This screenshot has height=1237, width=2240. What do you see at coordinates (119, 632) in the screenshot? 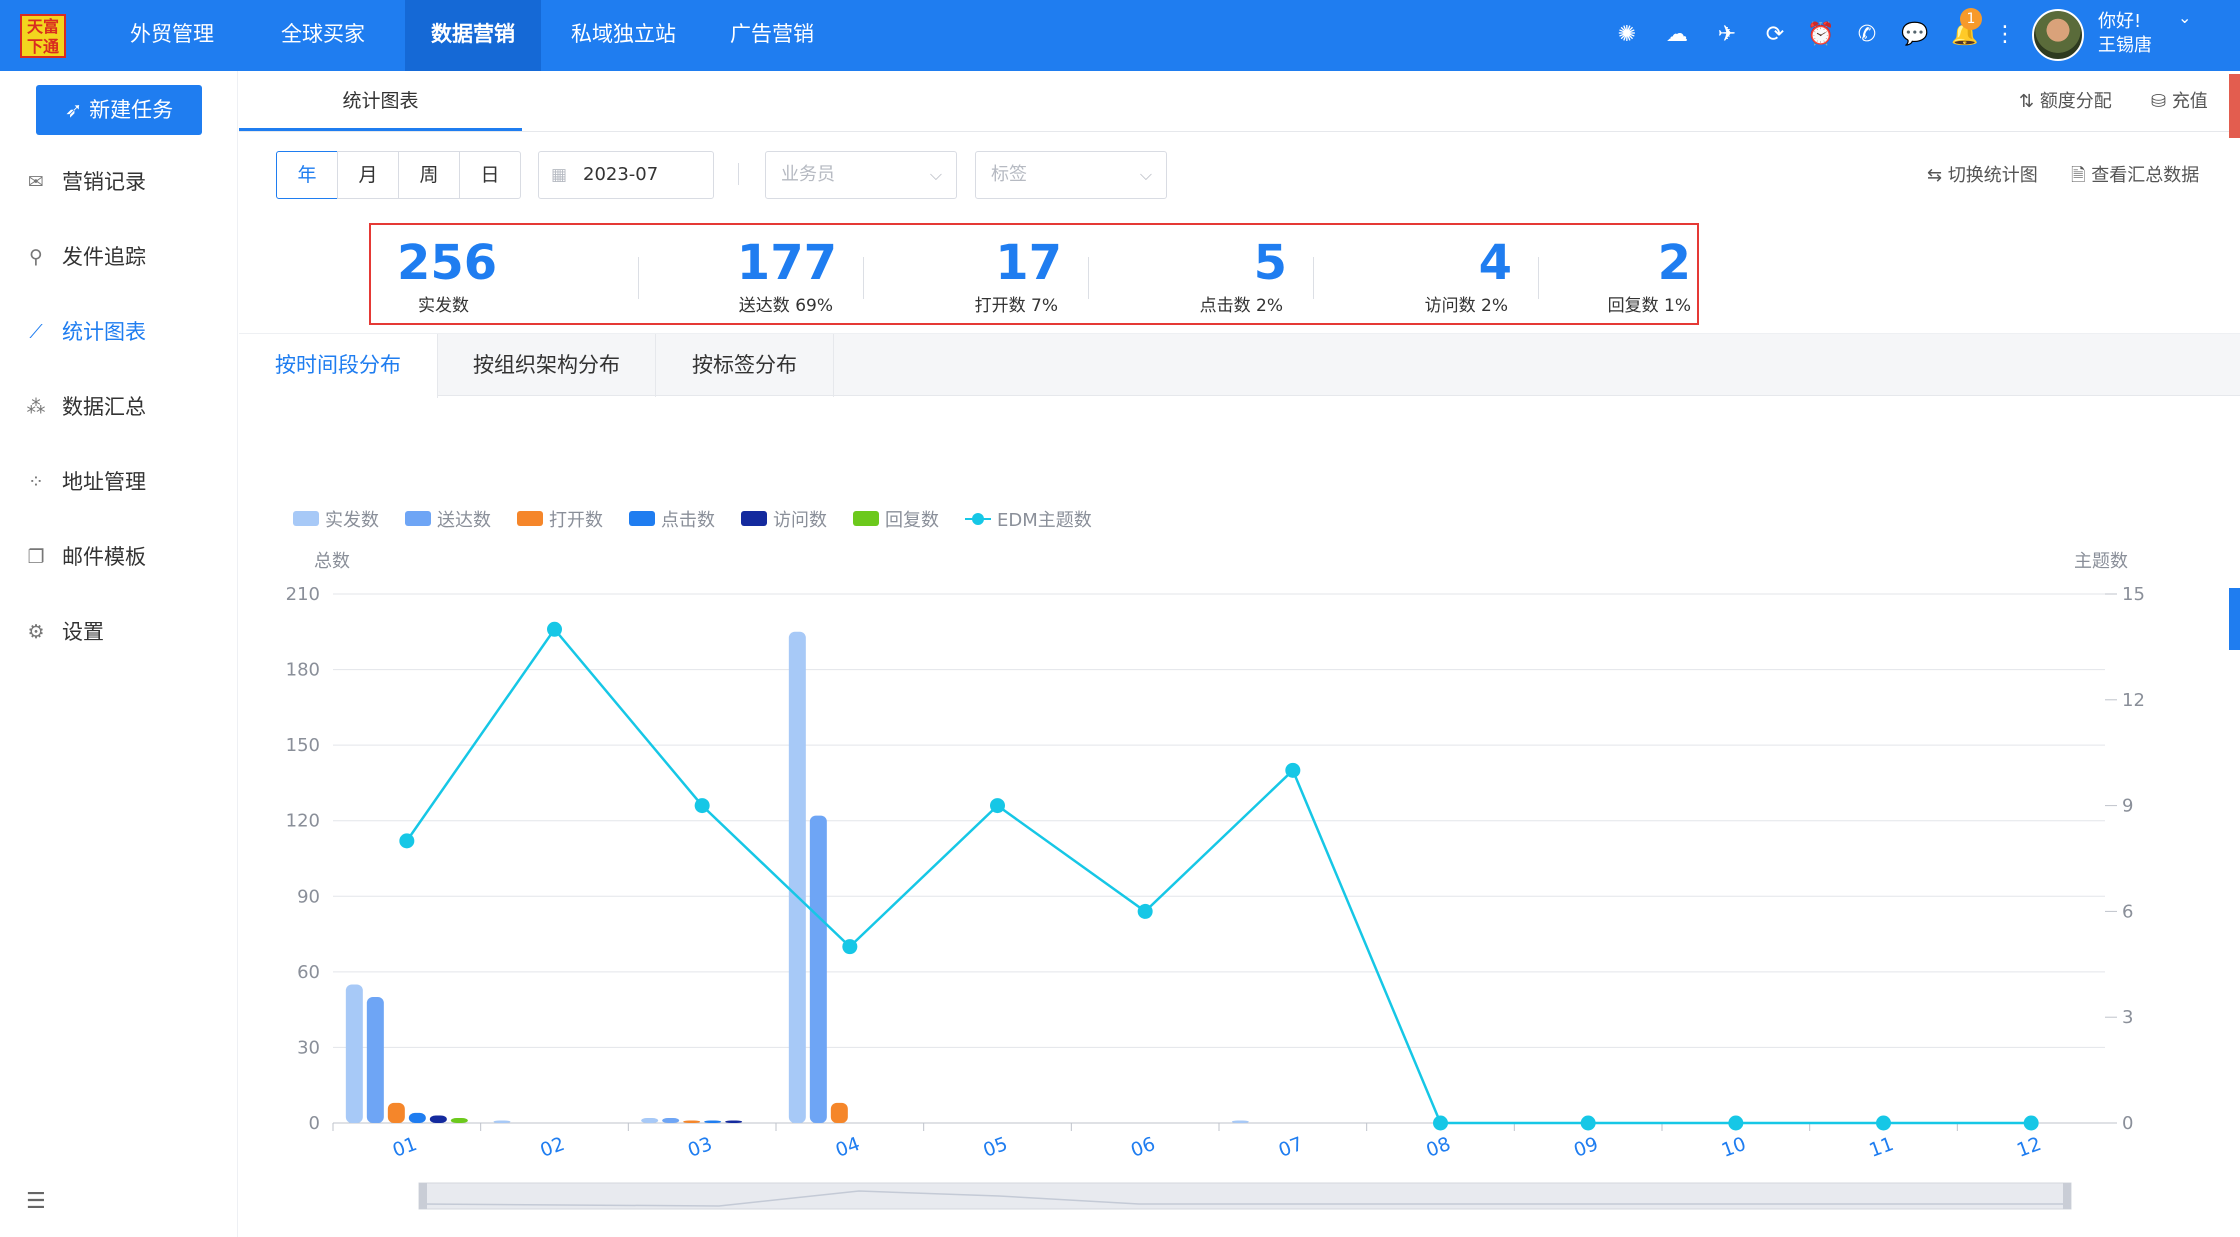
I see `sidebar-item-settings: ⚙ 设置` at bounding box center [119, 632].